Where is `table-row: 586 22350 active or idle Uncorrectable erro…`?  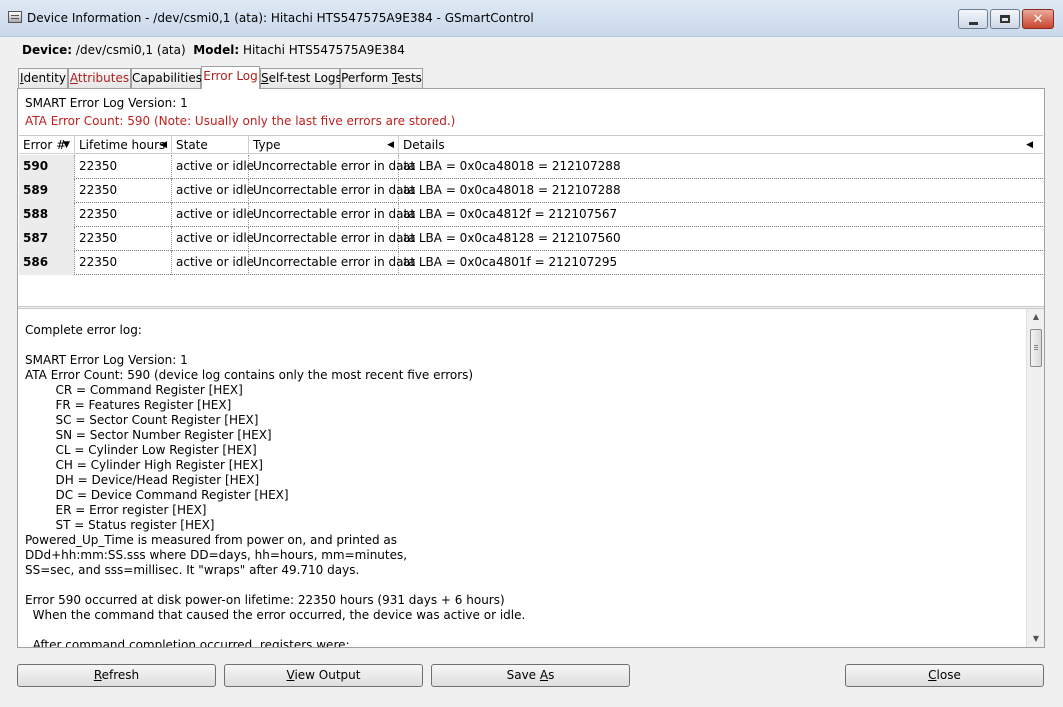 table-row: 586 22350 active or idle Uncorrectable erro… is located at coordinates (531, 263).